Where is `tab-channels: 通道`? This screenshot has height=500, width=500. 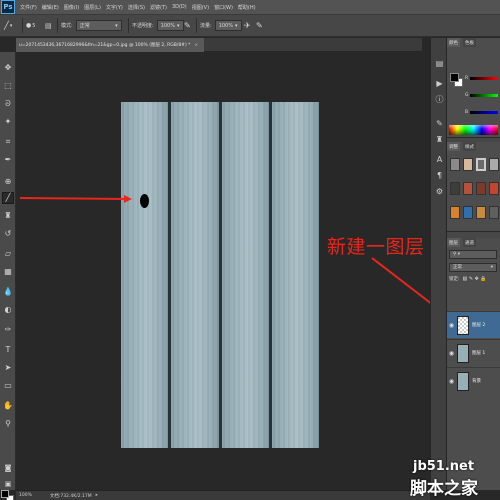 tab-channels: 通道 is located at coordinates (469, 242).